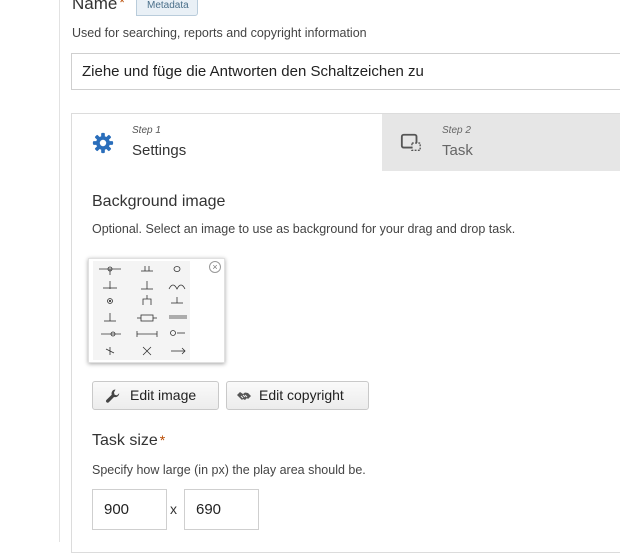  Describe the element at coordinates (159, 201) in the screenshot. I see `background-image-title: Background image` at that location.